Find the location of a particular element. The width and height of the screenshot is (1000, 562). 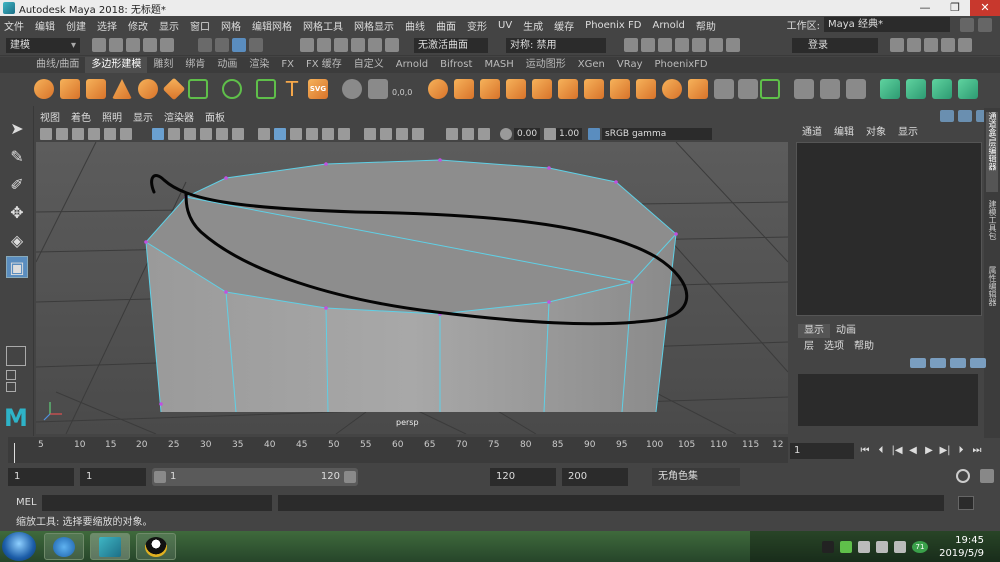

maximize-button: ❐ is located at coordinates (955, 8).